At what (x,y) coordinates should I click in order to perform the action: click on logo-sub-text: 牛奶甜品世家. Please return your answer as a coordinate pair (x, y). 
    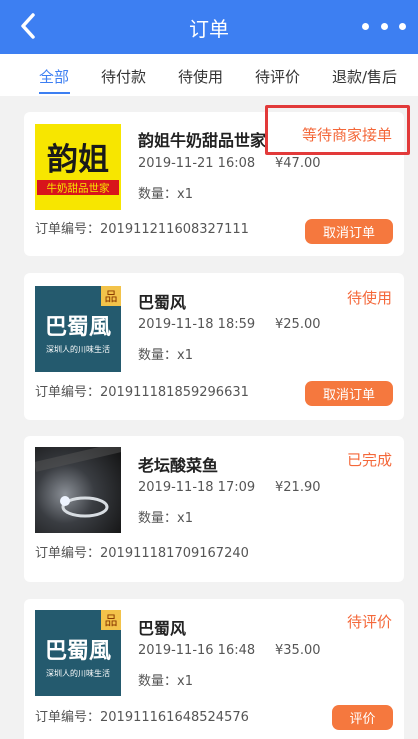
    Looking at the image, I should click on (78, 188).